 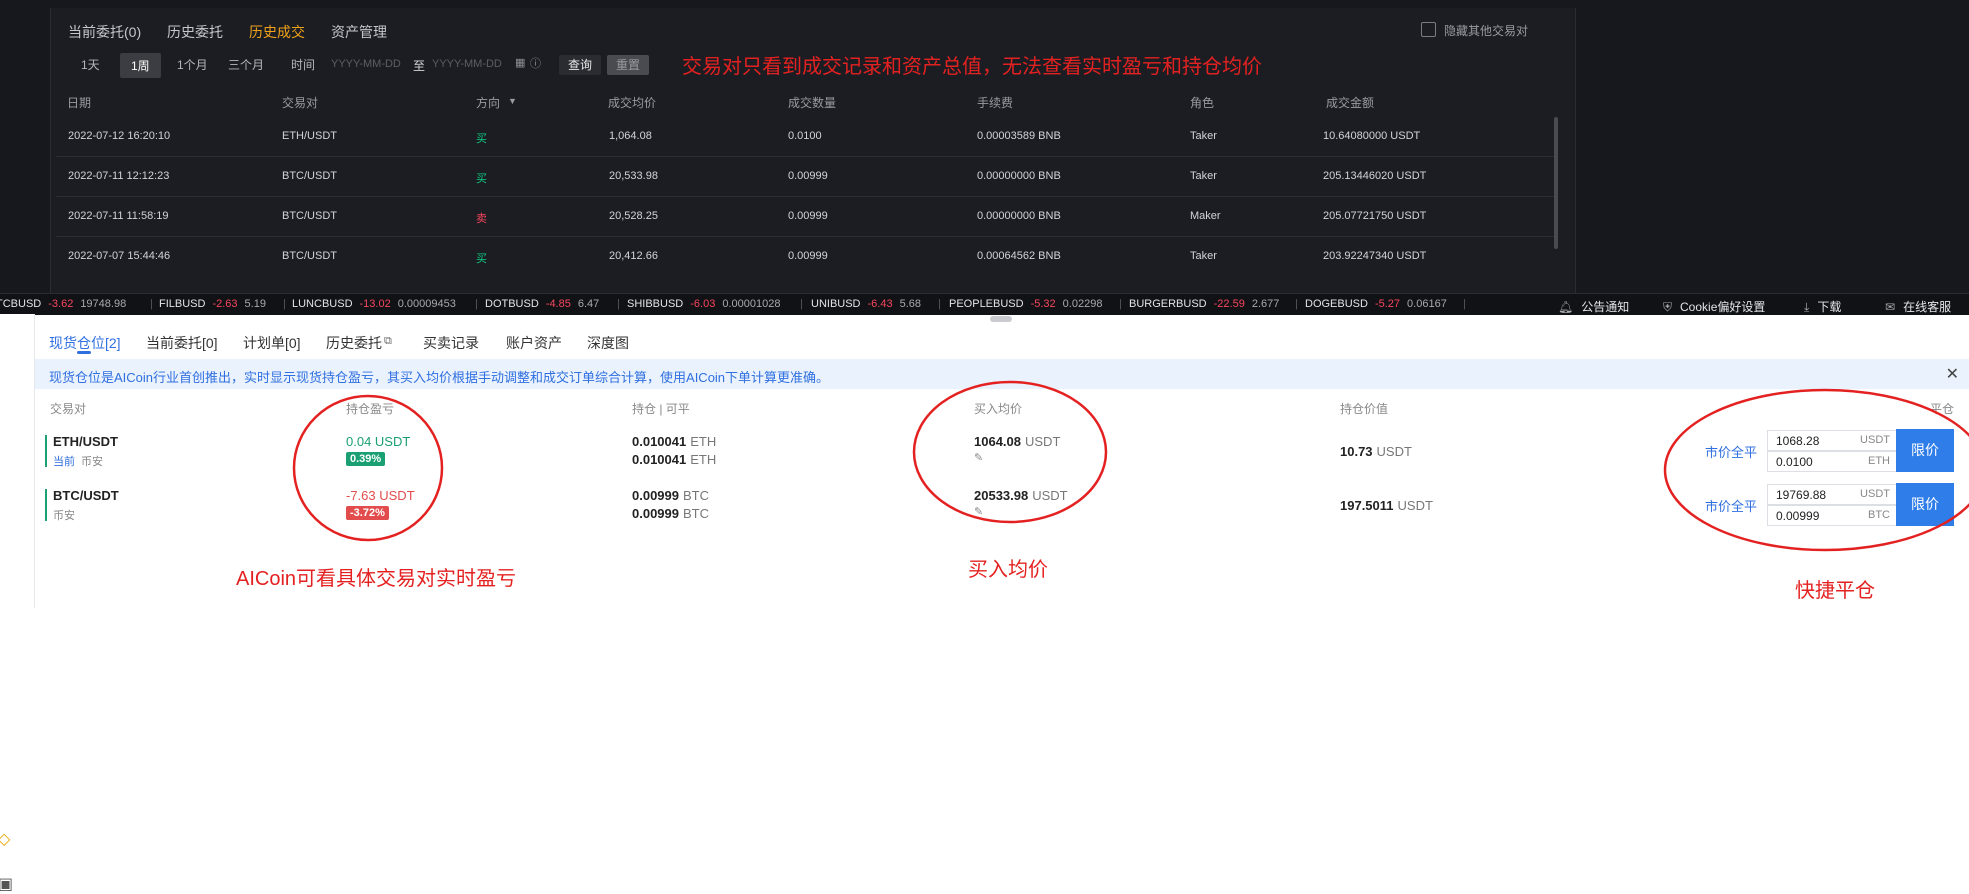 What do you see at coordinates (6, 884) in the screenshot?
I see `box-icon: ▣` at bounding box center [6, 884].